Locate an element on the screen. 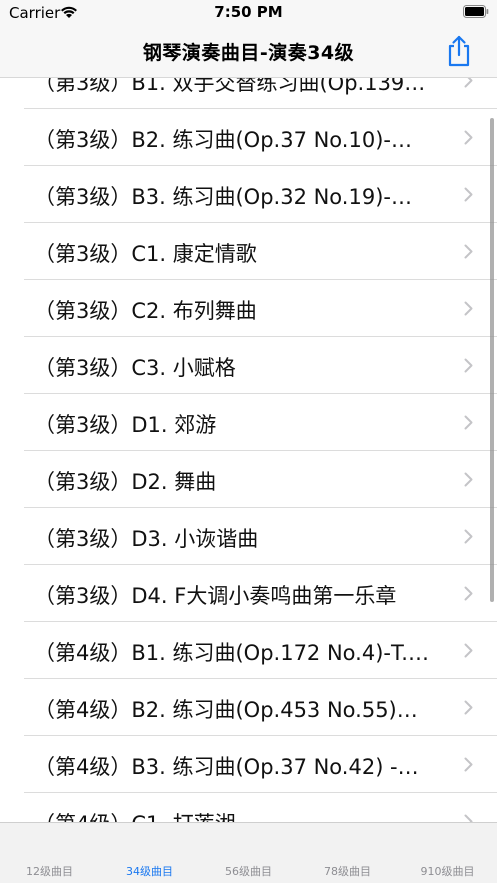 The height and width of the screenshot is (883, 497). list-item: （第3级）D1. 郊游 is located at coordinates (260, 422).